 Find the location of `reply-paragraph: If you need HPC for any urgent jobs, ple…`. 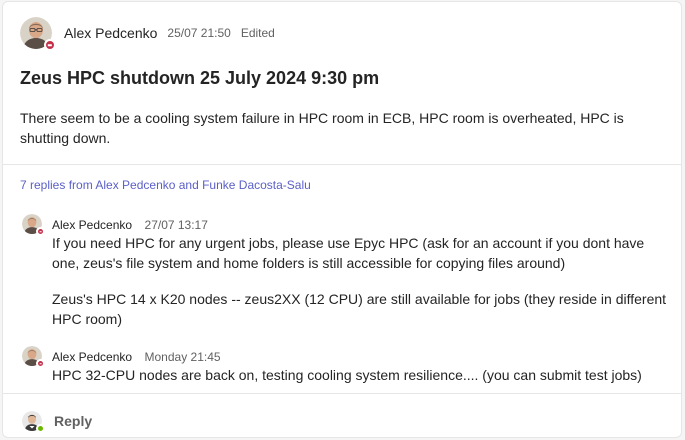

reply-paragraph: If you need HPC for any urgent jobs, ple… is located at coordinates (348, 253).